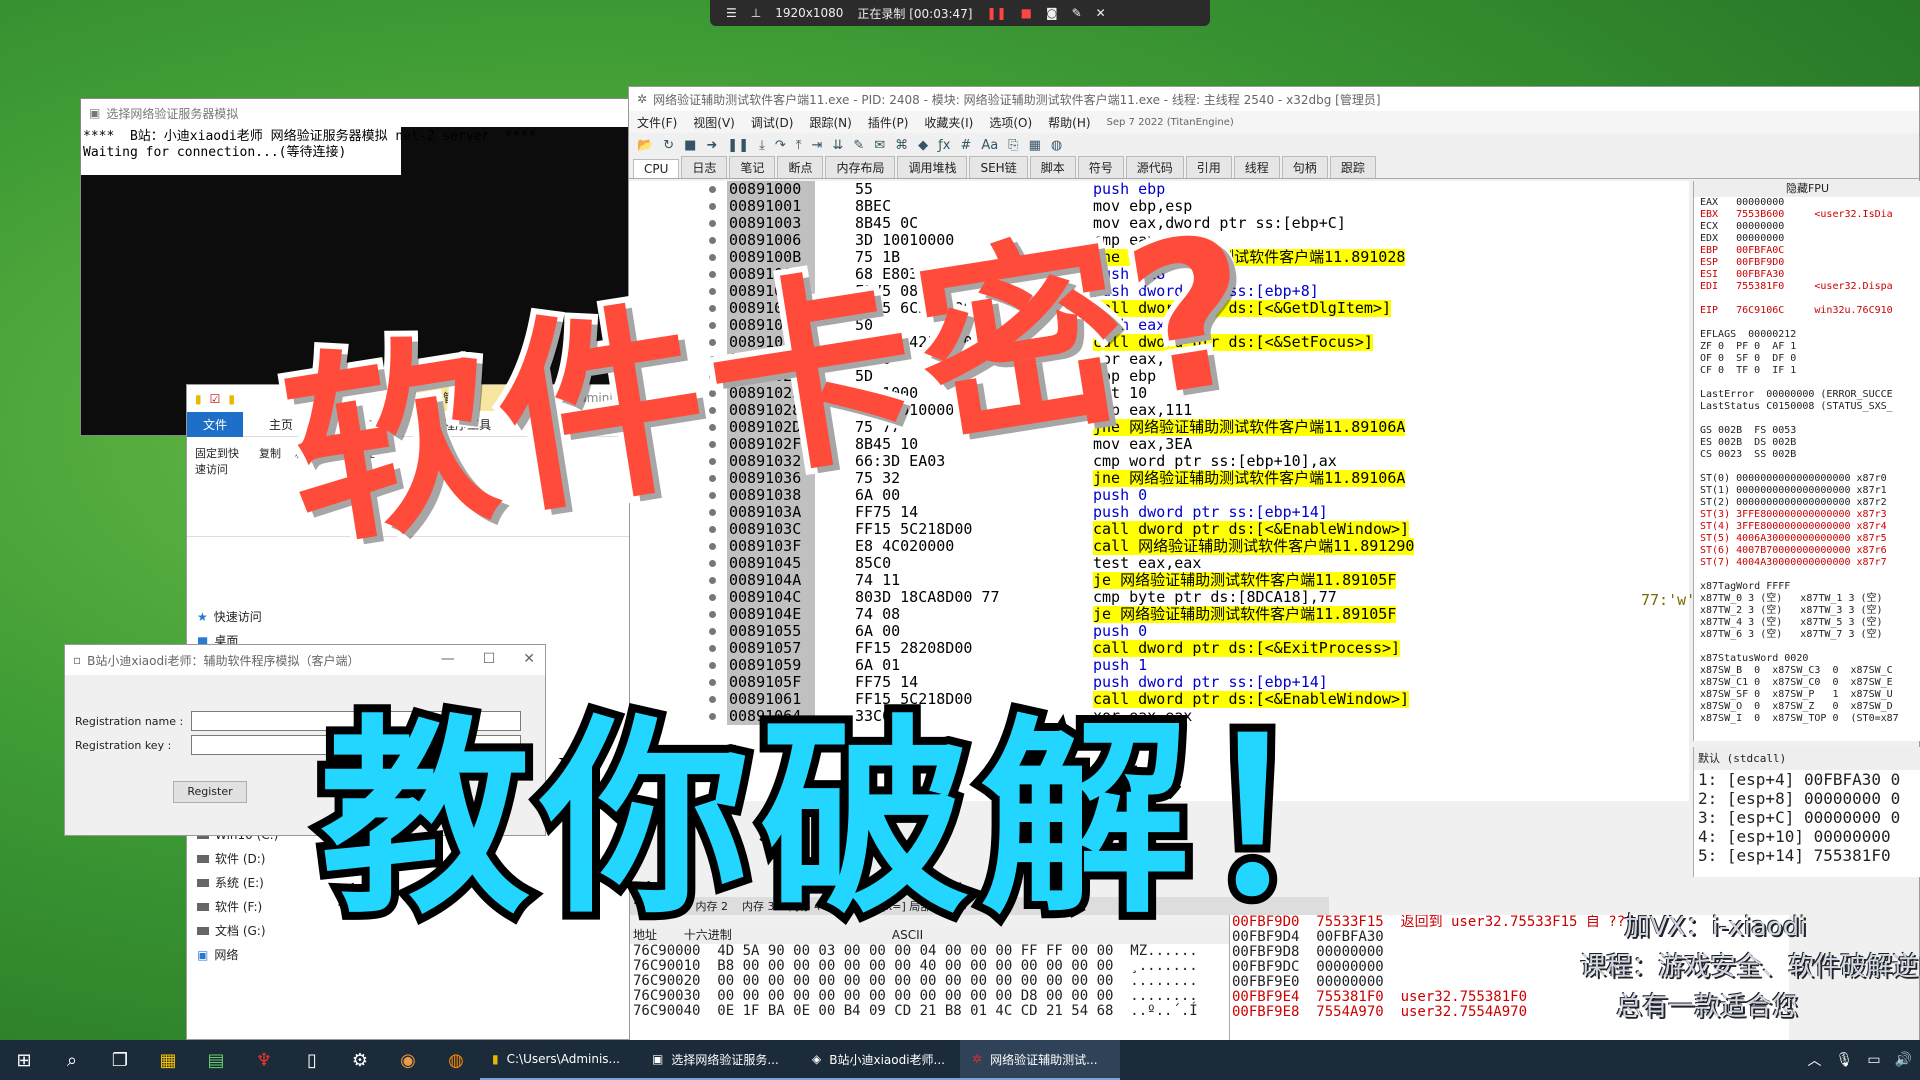 This screenshot has width=1920, height=1080. What do you see at coordinates (923, 145) in the screenshot?
I see `bookmark-icon: ◆` at bounding box center [923, 145].